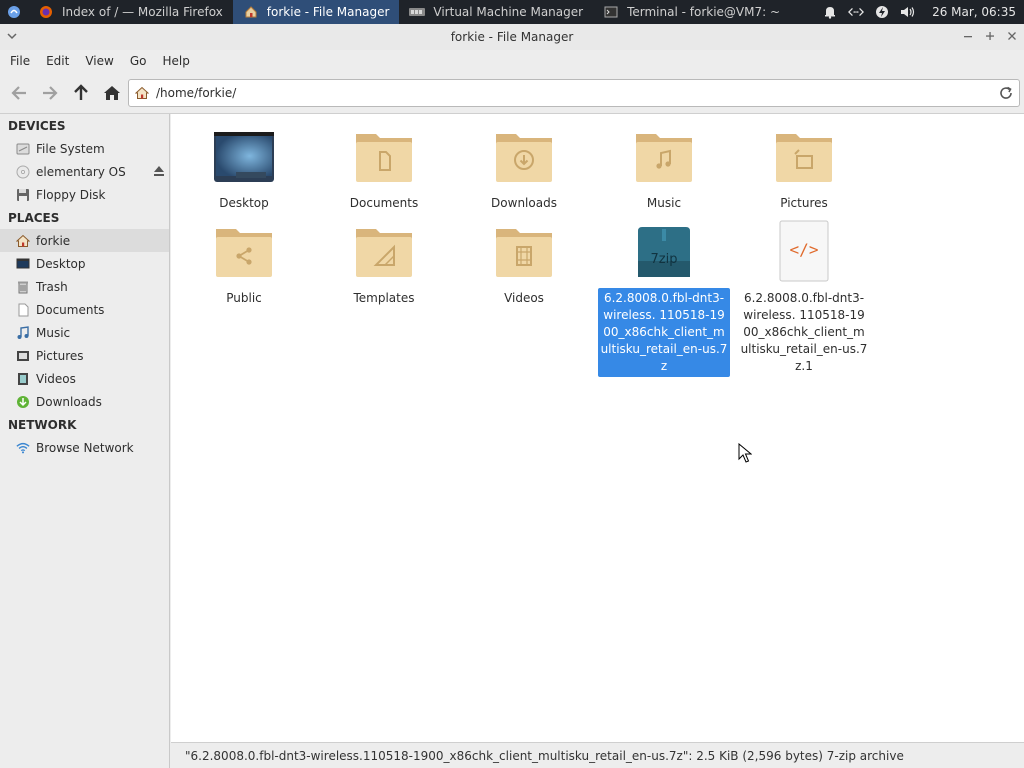 This screenshot has height=768, width=1024. What do you see at coordinates (524, 264) in the screenshot?
I see `file-item-videos: Videos` at bounding box center [524, 264].